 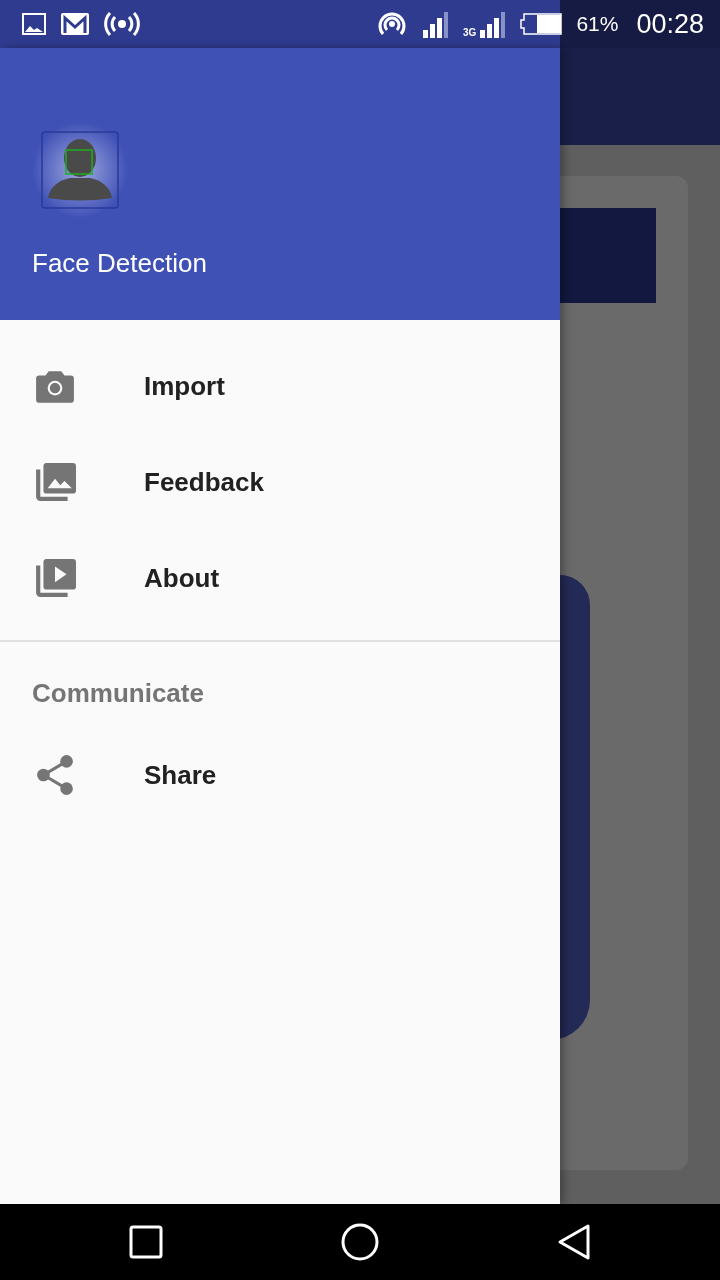 I want to click on app-title: Face Detection, so click(x=120, y=263).